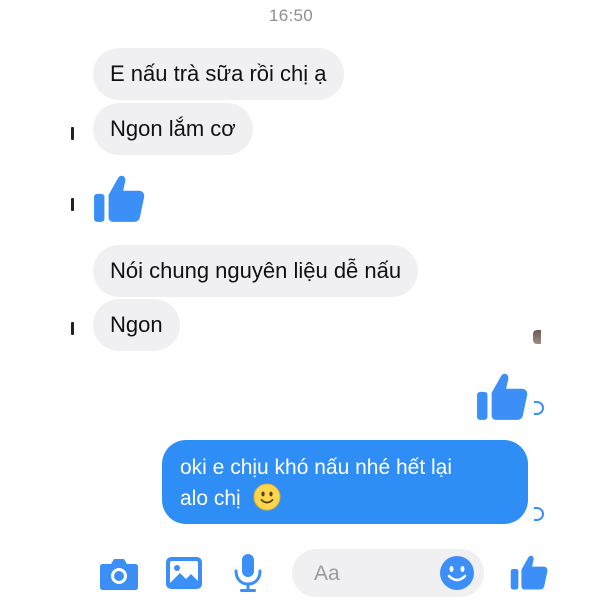 Image resolution: width=610 pixels, height=610 pixels. Describe the element at coordinates (248, 573) in the screenshot. I see `microphone-icon` at that location.